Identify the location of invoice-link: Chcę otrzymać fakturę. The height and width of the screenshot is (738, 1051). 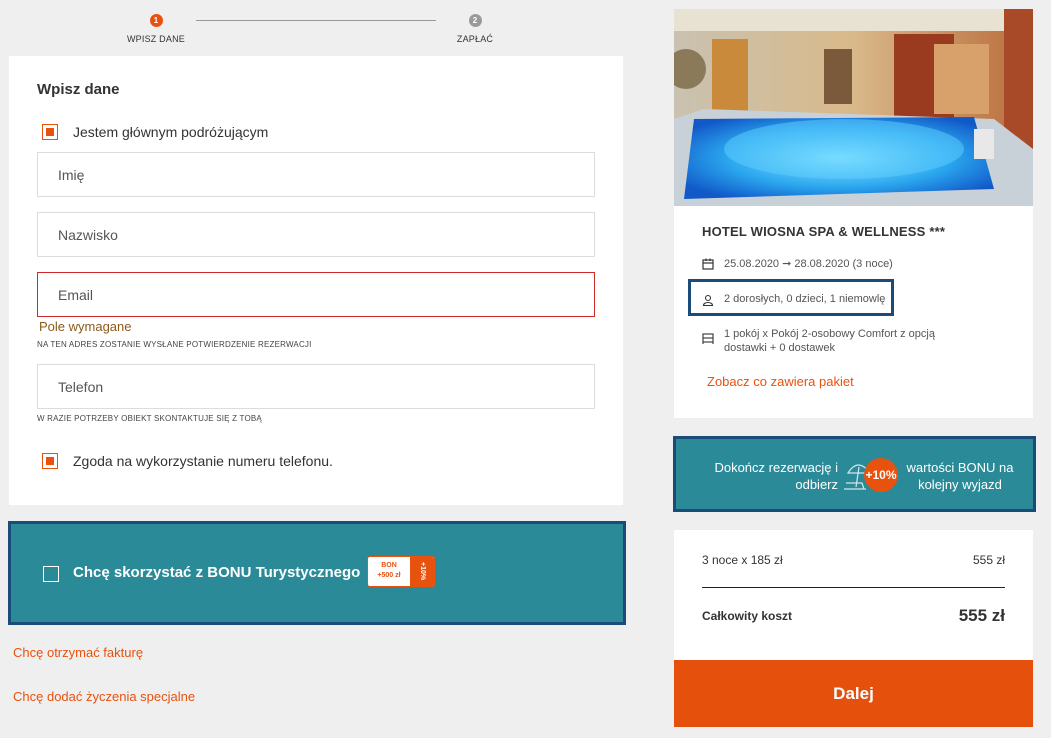
(78, 652).